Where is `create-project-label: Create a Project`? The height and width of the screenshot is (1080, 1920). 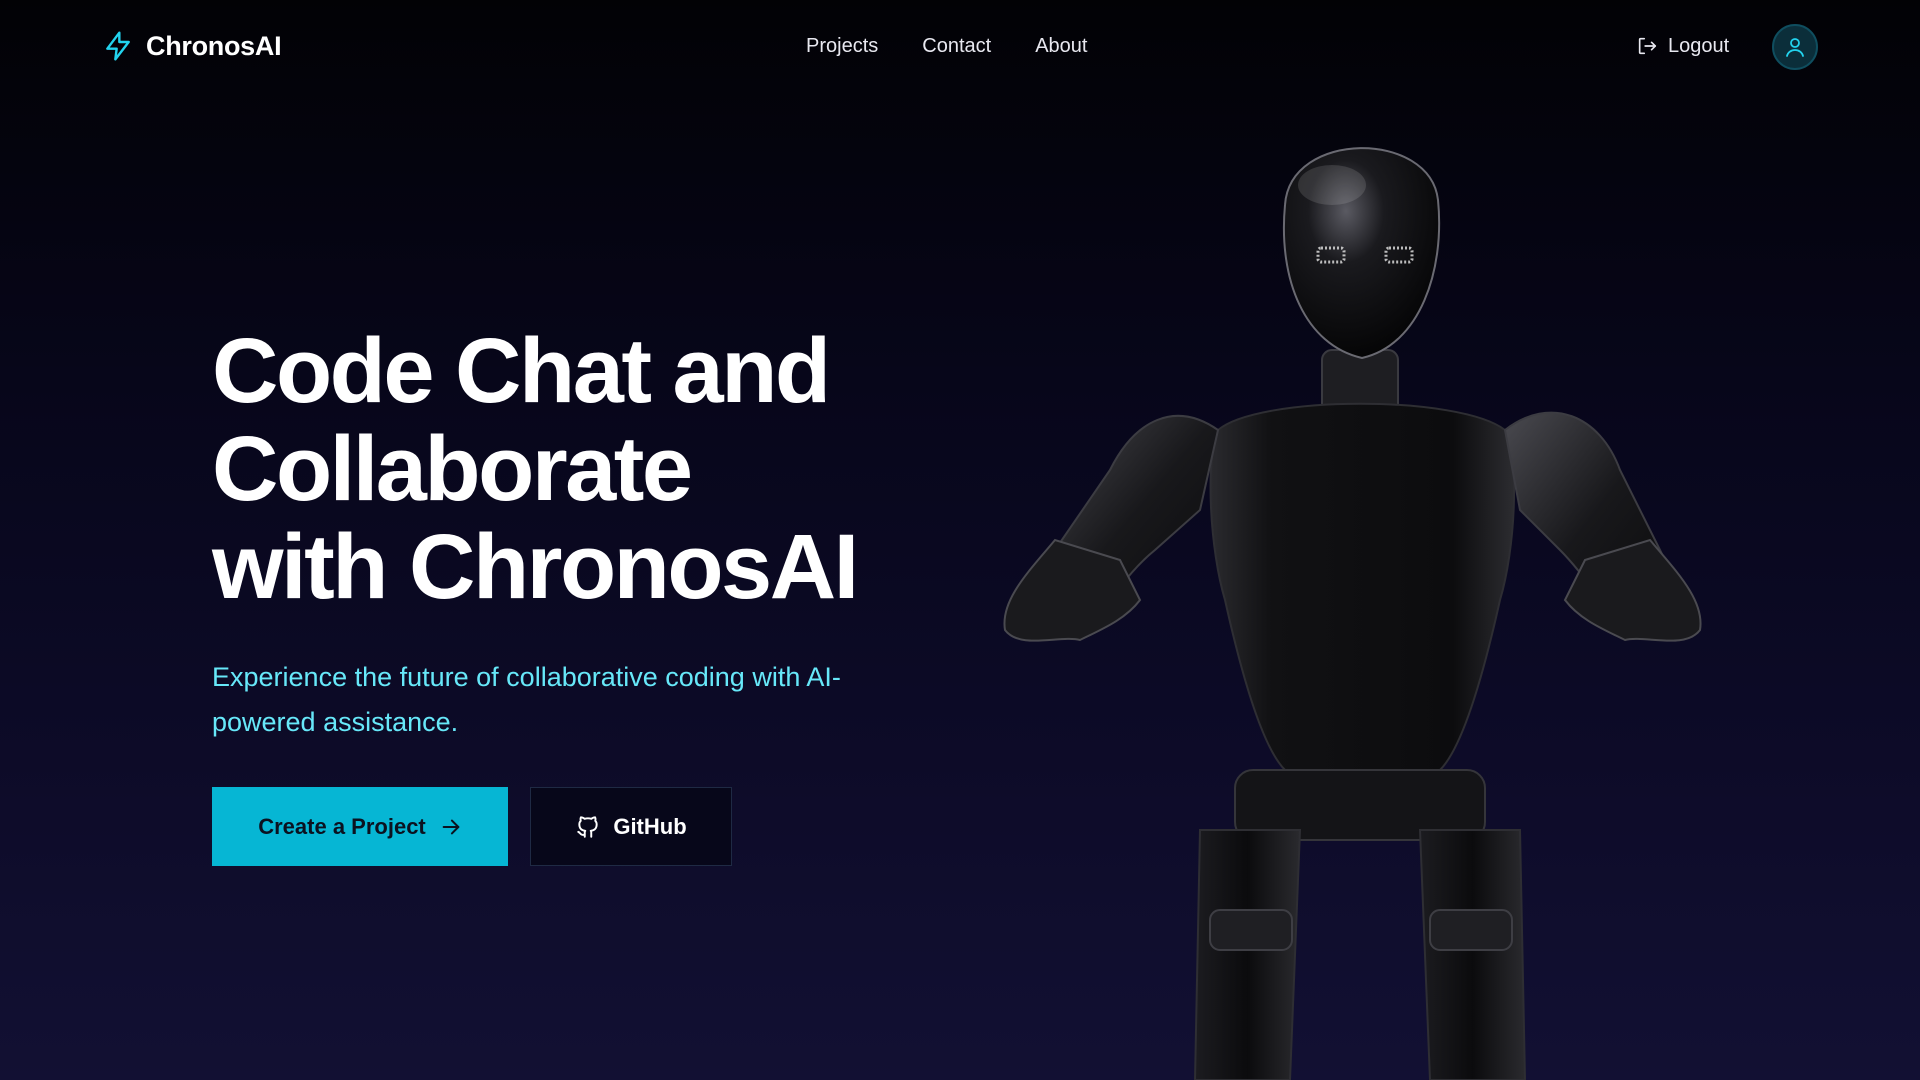
create-project-label: Create a Project is located at coordinates (342, 826).